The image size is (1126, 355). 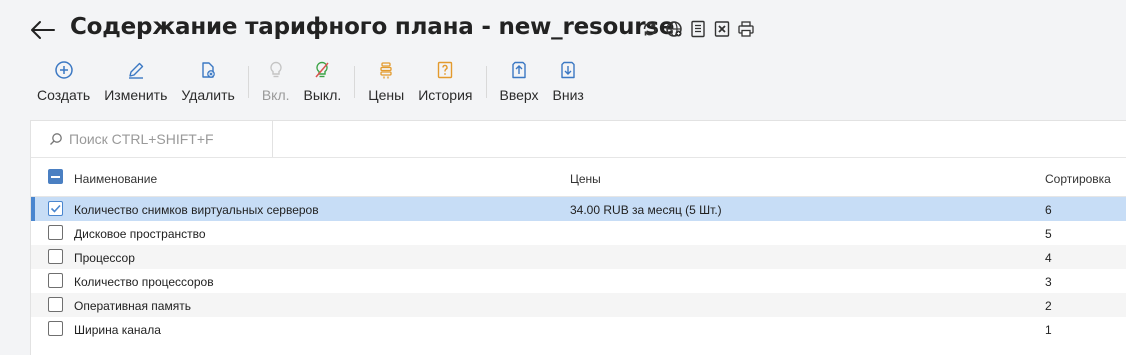 I want to click on edit-button: Изменить, so click(x=135, y=80).